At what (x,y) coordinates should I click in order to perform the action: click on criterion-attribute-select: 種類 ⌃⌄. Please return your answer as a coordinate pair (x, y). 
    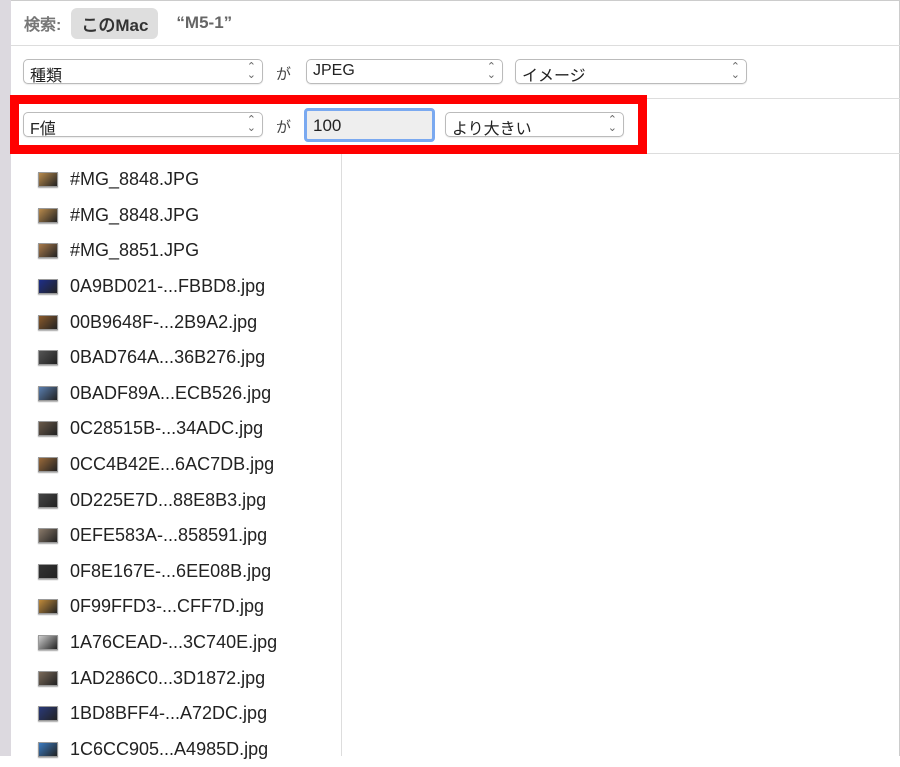
    Looking at the image, I should click on (143, 71).